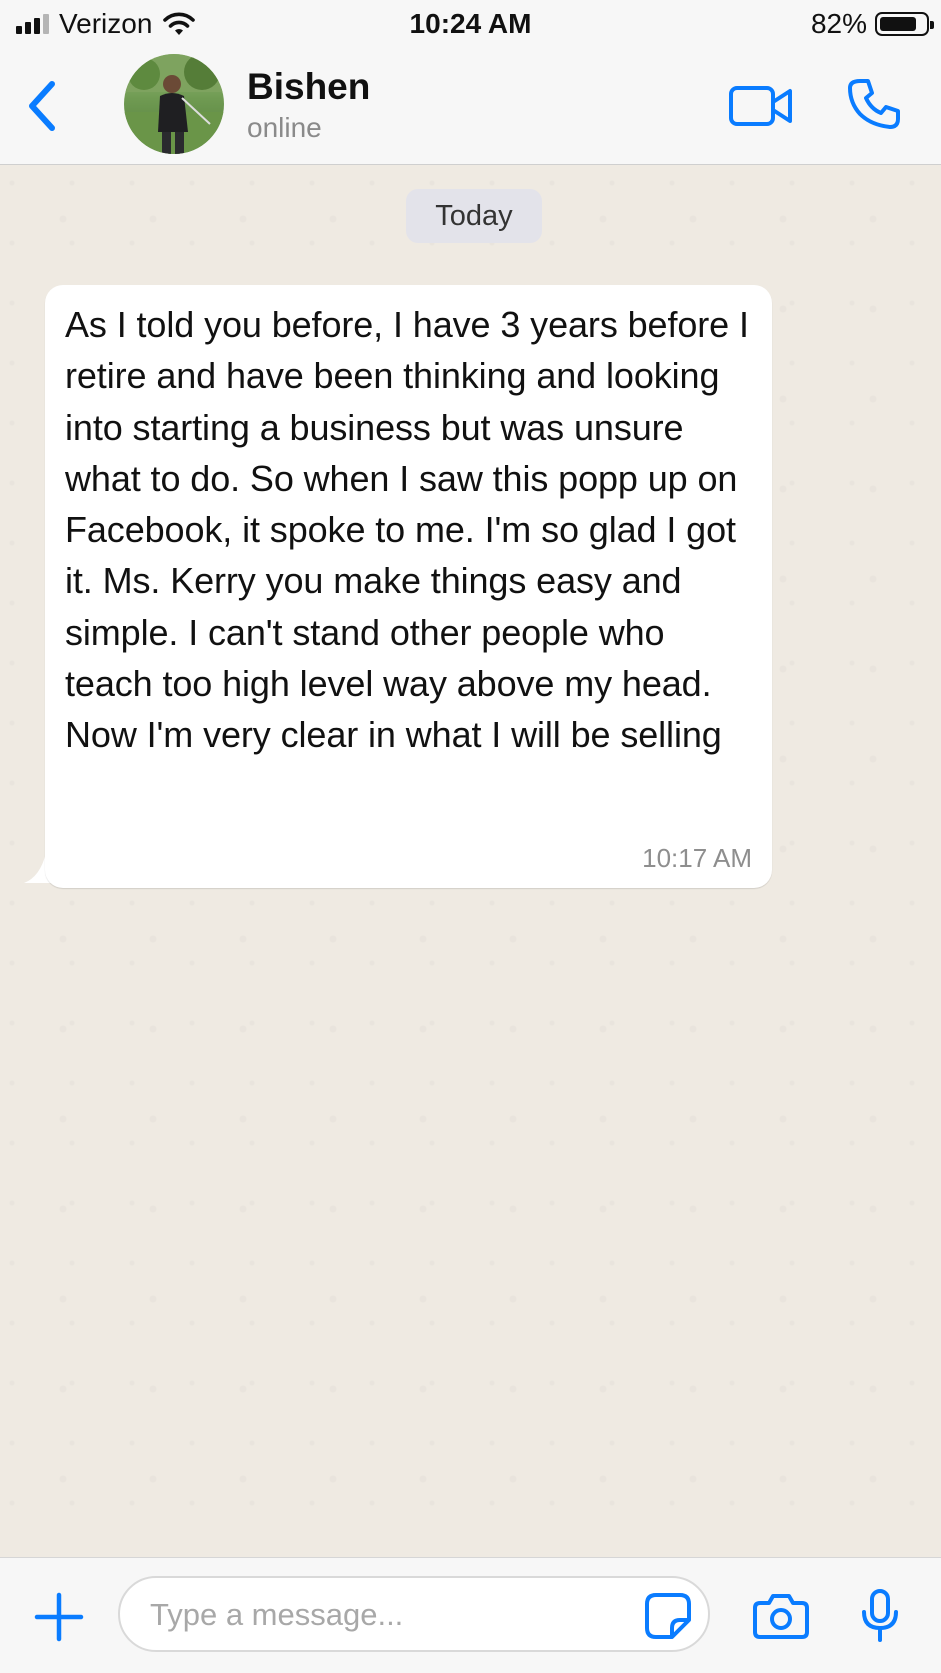 Image resolution: width=941 pixels, height=1673 pixels. I want to click on message-input-container, so click(414, 1614).